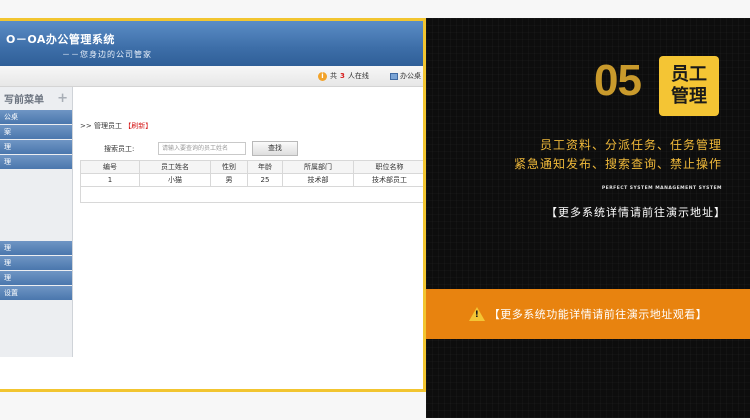 Image resolution: width=750 pixels, height=420 pixels. Describe the element at coordinates (661, 188) in the screenshot. I see `english-tagline: PERFECT SYSTEM MANAGEMENT SYSTEM` at that location.